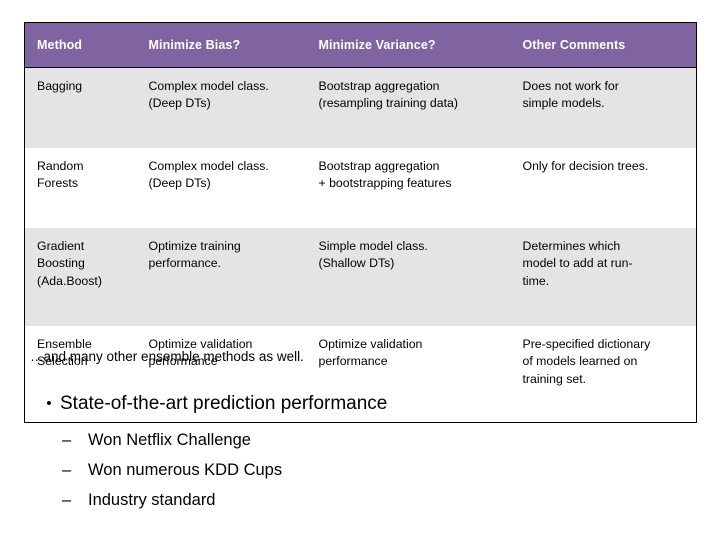 Image resolution: width=720 pixels, height=540 pixels. I want to click on cell-minimize-variance: Simple model class. (Shallow DTs), so click(408, 277).